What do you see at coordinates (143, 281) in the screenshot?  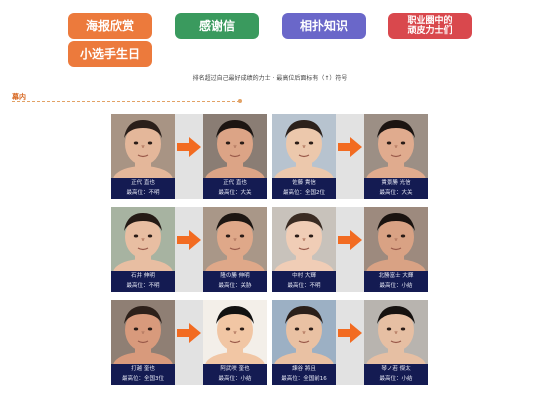 I see `photo-caption: 石井 伸明最高位：不明` at bounding box center [143, 281].